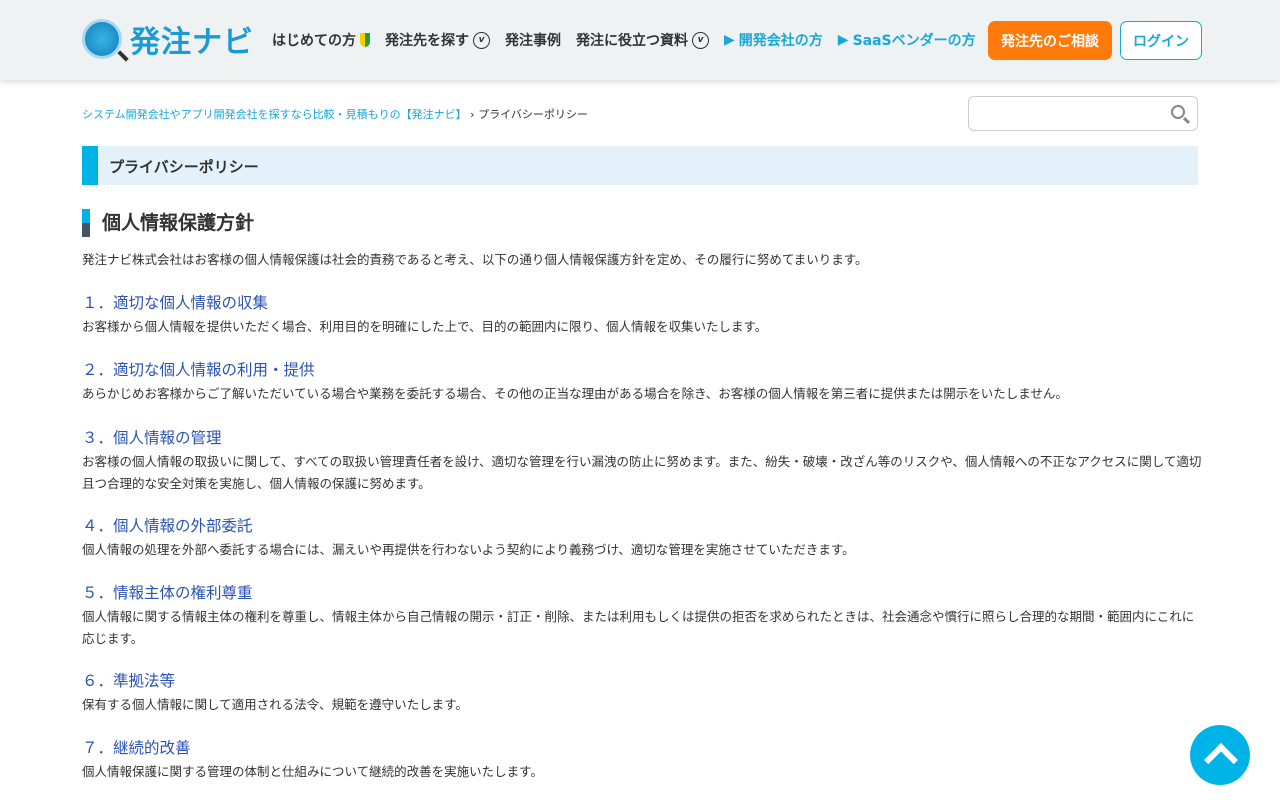 Image resolution: width=1280 pixels, height=800 pixels. What do you see at coordinates (1220, 755) in the screenshot?
I see `scroll-to-top-button` at bounding box center [1220, 755].